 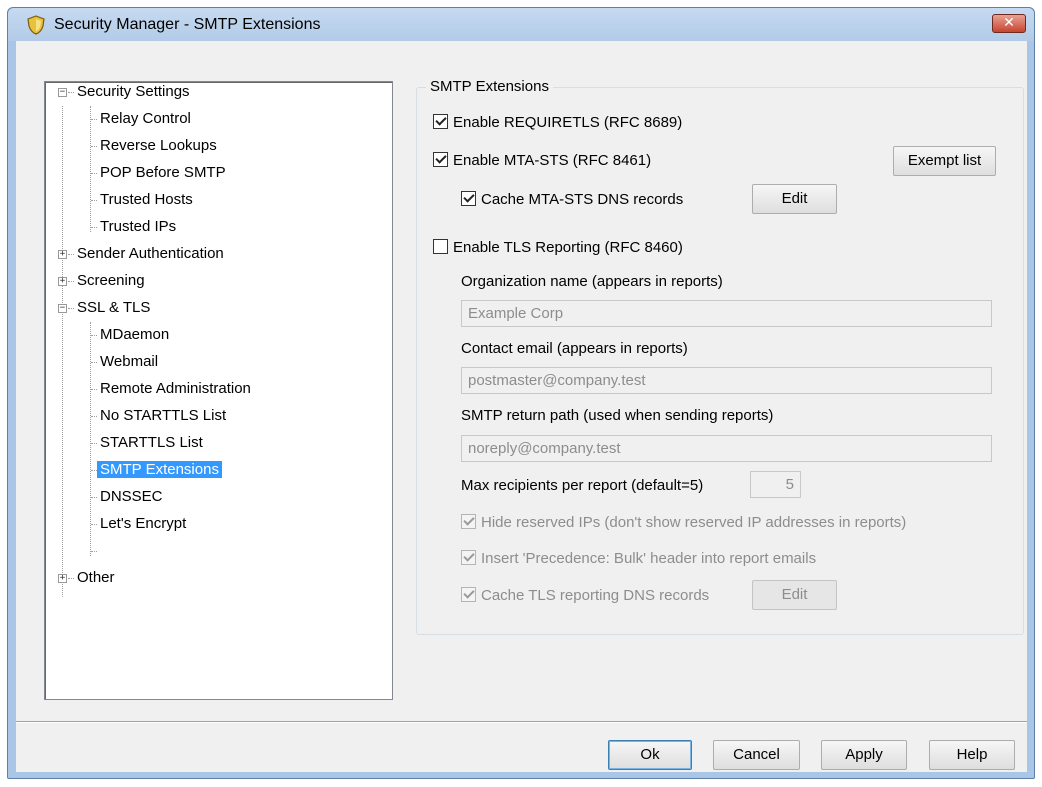 What do you see at coordinates (650, 755) in the screenshot?
I see `ok-button: Ok` at bounding box center [650, 755].